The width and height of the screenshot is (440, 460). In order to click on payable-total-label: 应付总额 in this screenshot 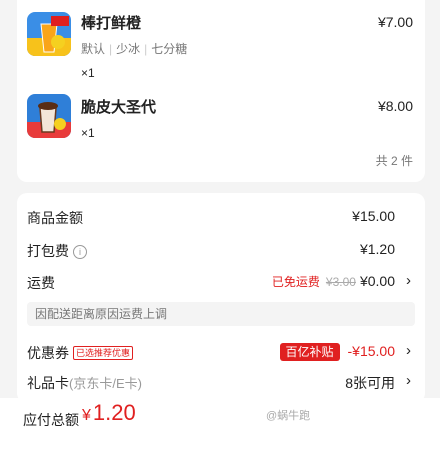, I will do `click(51, 420)`.